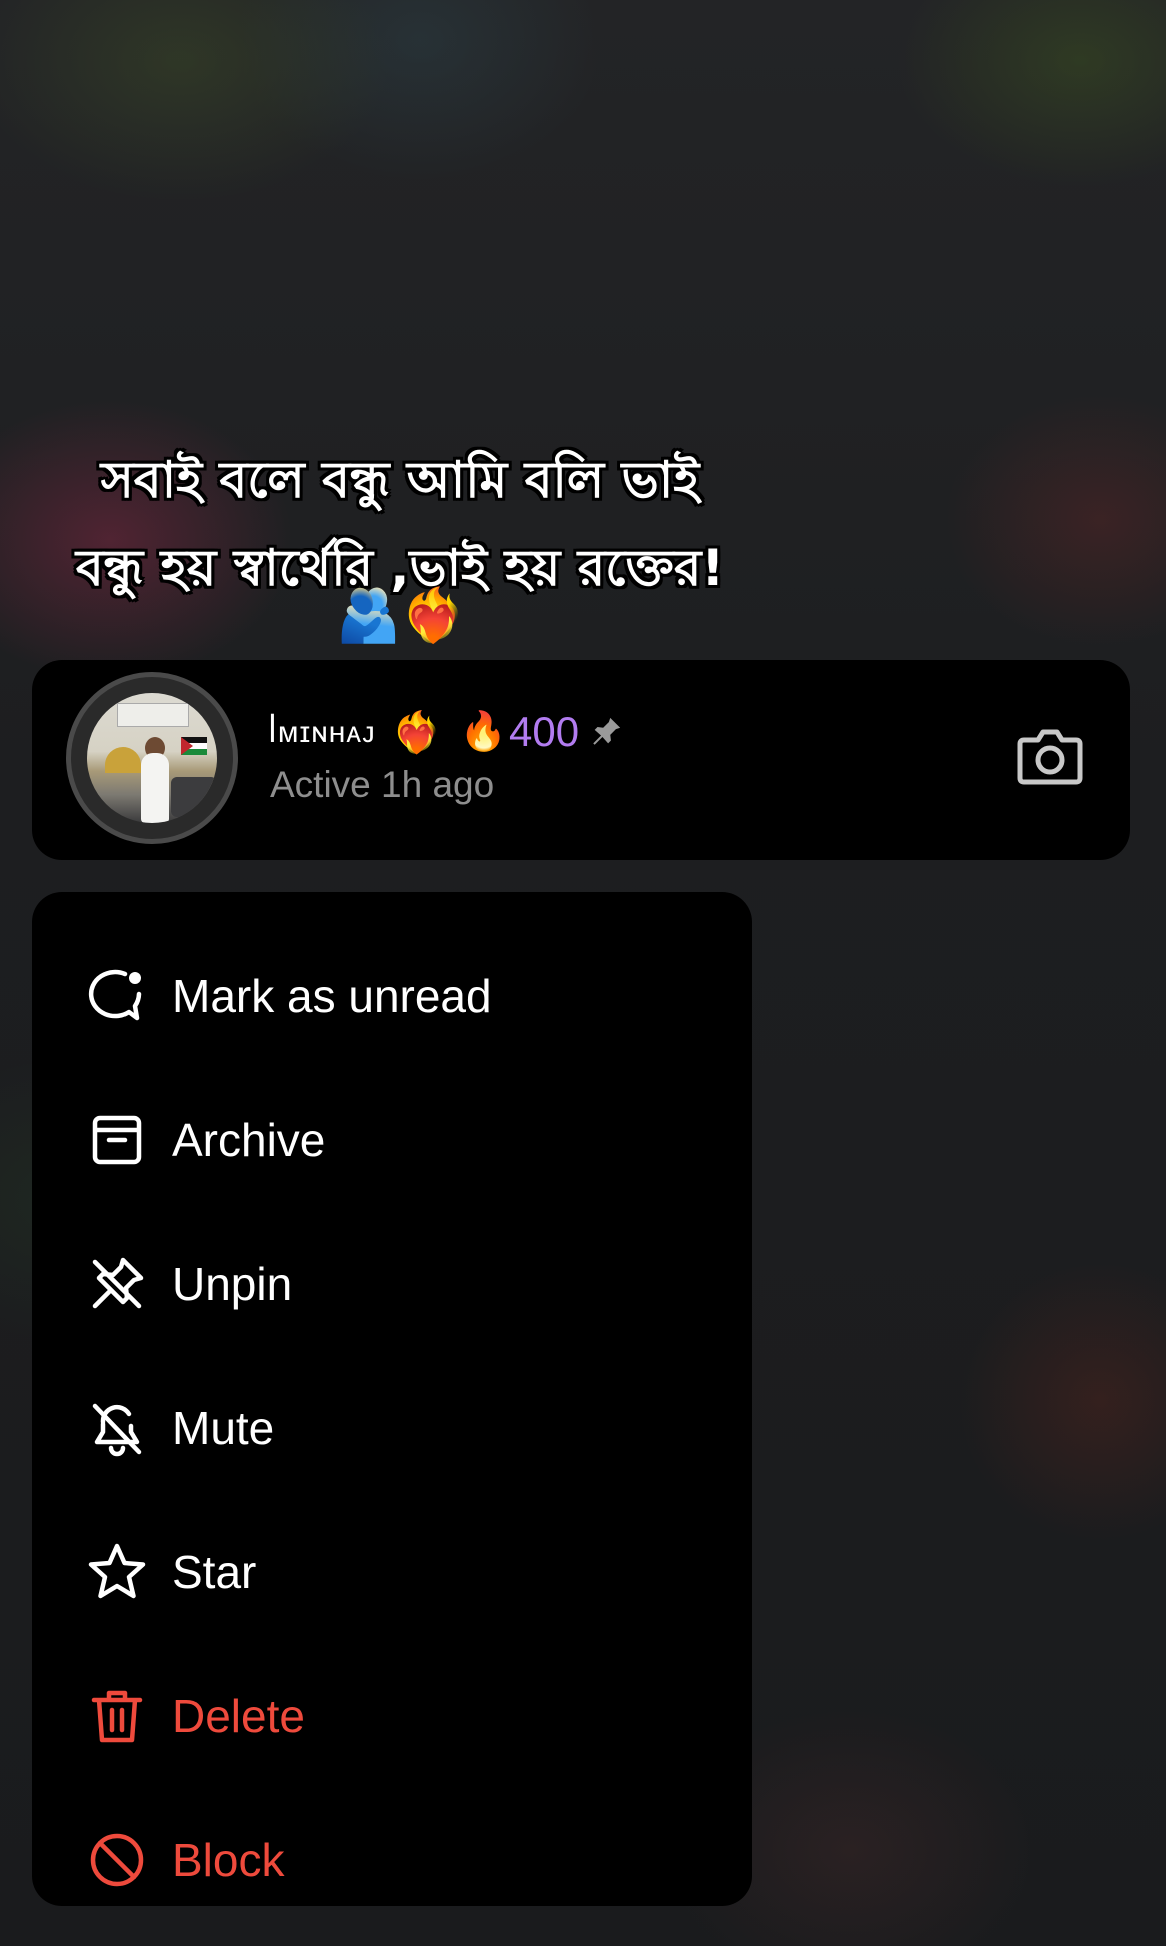 This screenshot has width=1166, height=1946. Describe the element at coordinates (117, 1140) in the screenshot. I see `archive-box-icon` at that location.